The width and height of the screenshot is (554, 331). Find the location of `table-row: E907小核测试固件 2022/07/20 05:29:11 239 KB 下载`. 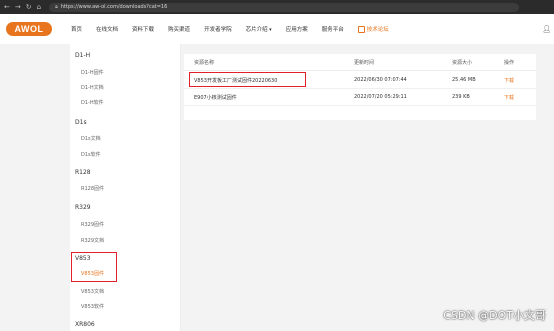

table-row: E907小核测试固件 2022/07/20 05:29:11 239 KB 下载 is located at coordinates (360, 97).